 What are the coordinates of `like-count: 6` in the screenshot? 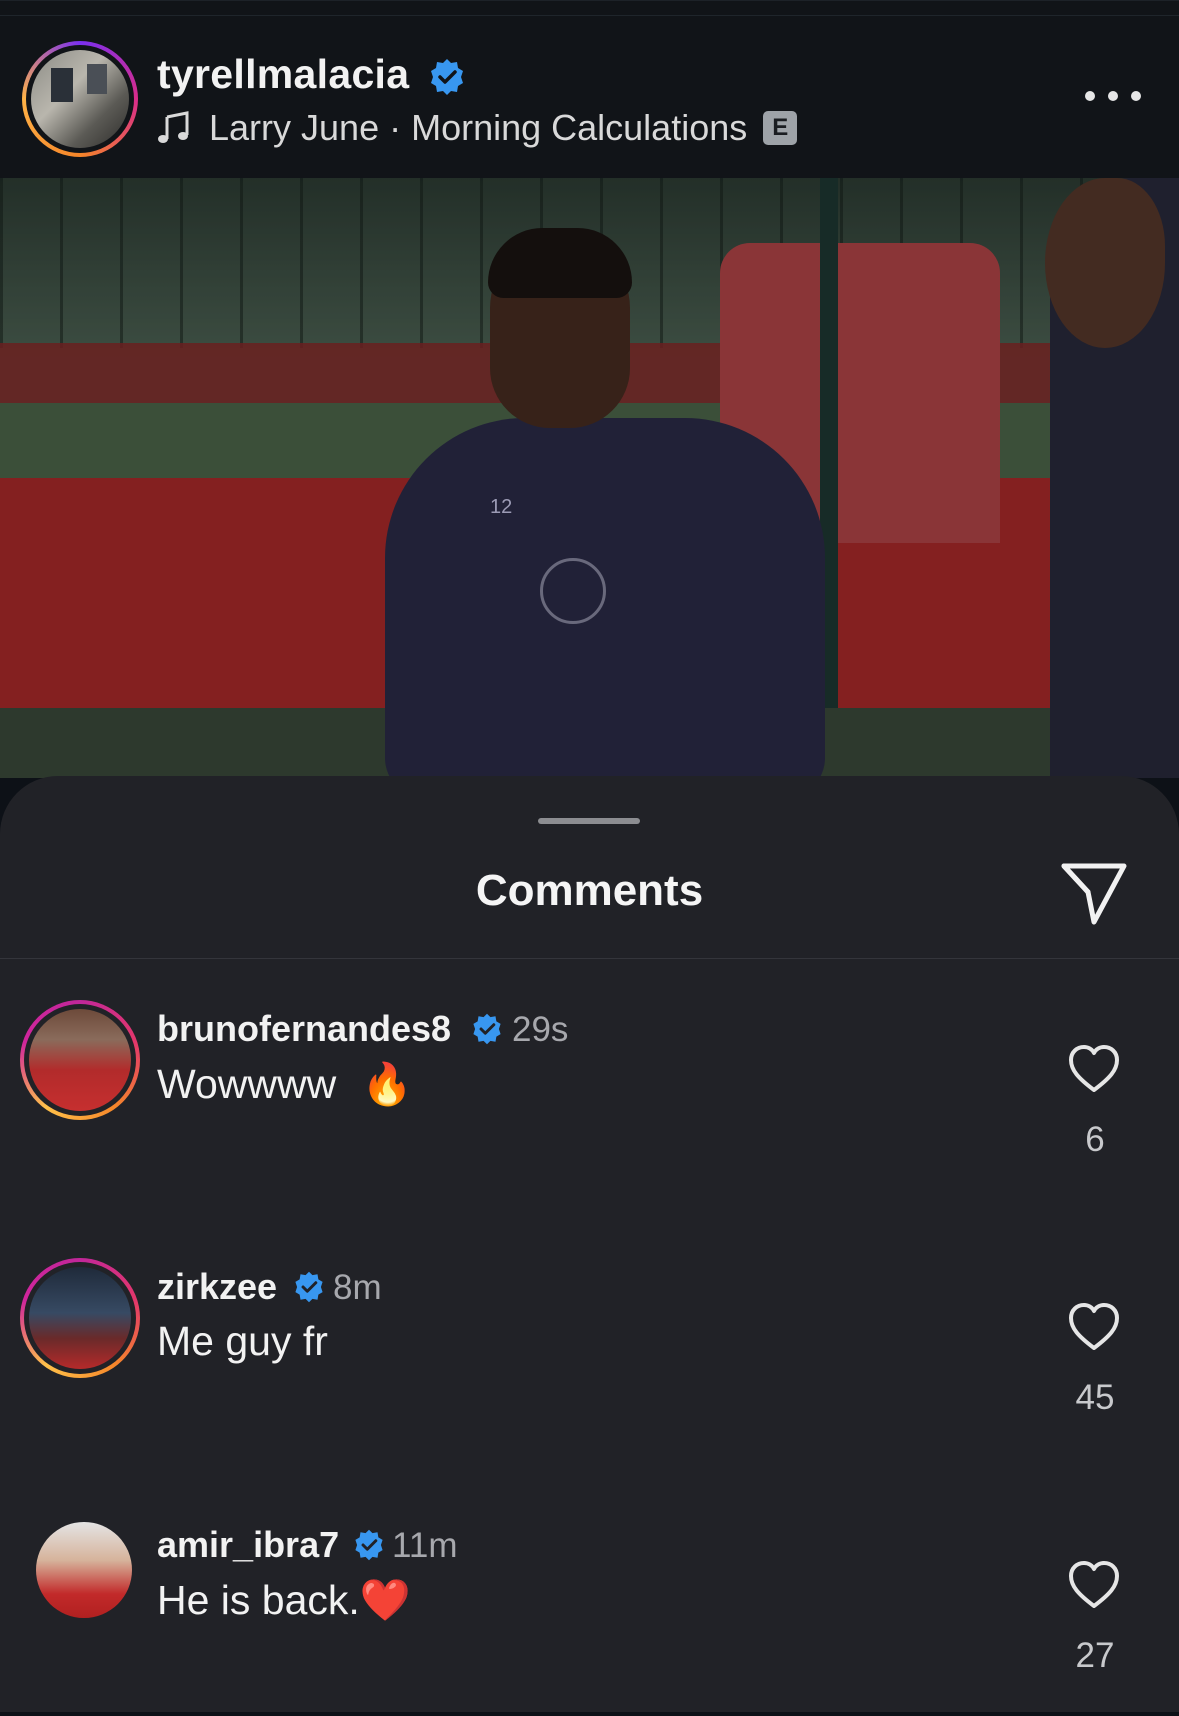 It's located at (1095, 1139).